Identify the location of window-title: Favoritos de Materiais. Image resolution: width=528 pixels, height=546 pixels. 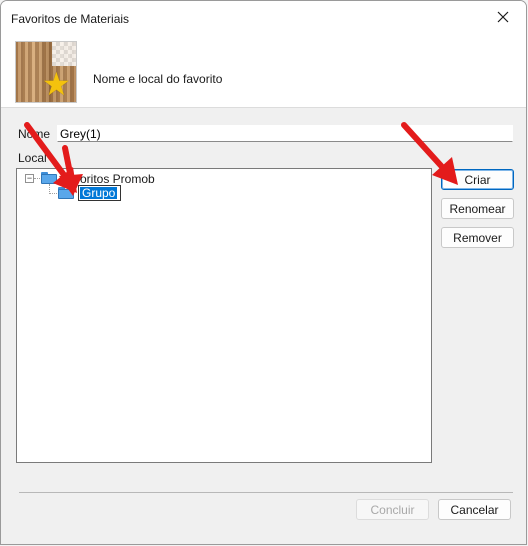
(70, 19).